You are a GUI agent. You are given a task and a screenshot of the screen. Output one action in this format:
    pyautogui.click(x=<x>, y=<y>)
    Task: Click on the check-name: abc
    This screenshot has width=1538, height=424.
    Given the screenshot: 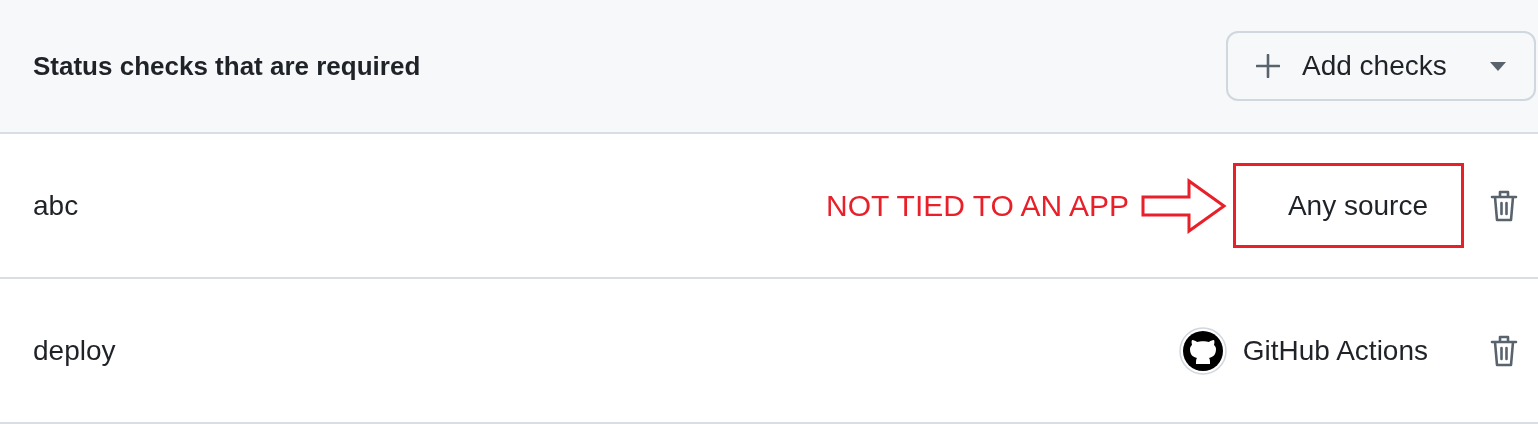 What is the action you would take?
    pyautogui.click(x=56, y=205)
    